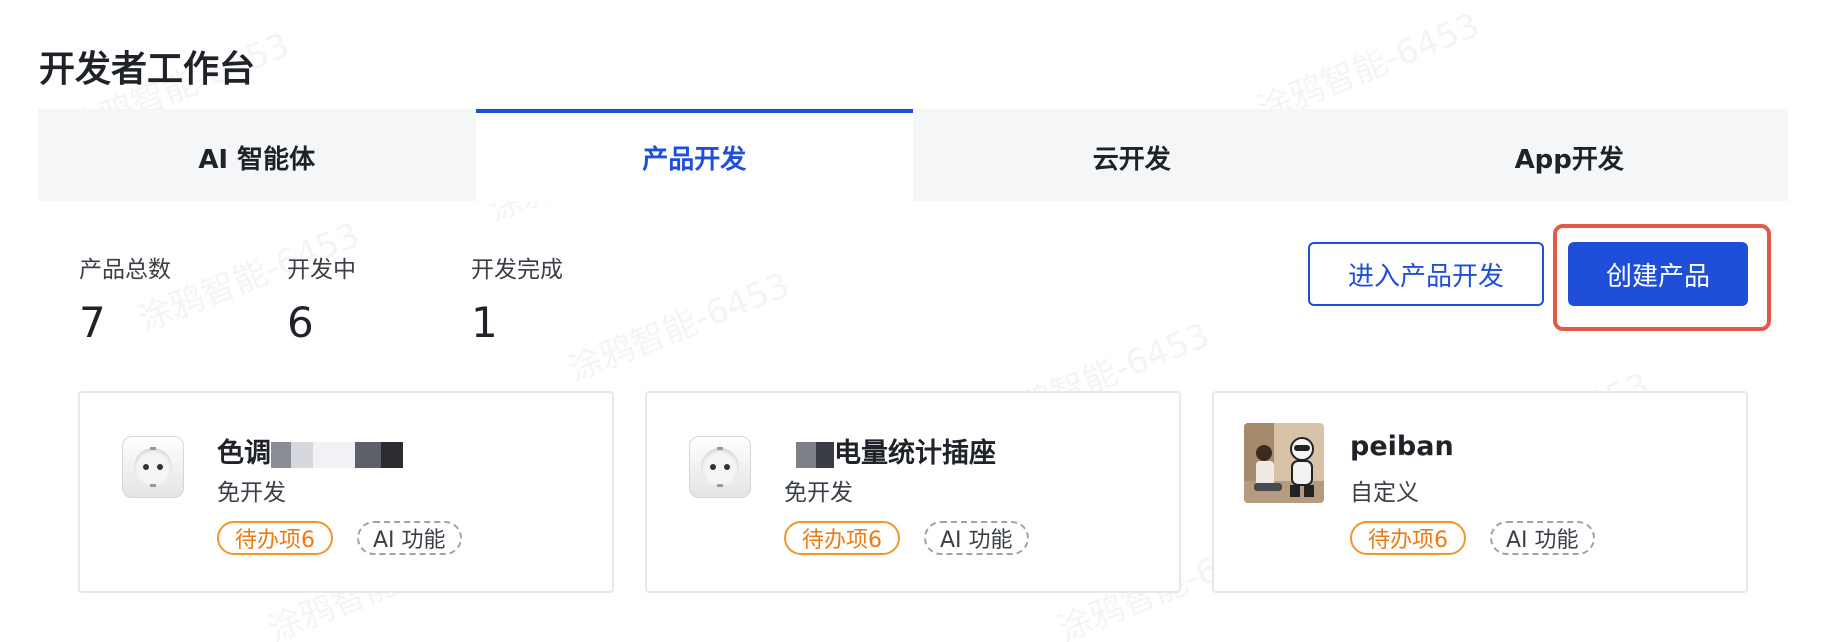 The height and width of the screenshot is (642, 1824). Describe the element at coordinates (183, 298) in the screenshot. I see `stat-total: 产品总数 7` at that location.